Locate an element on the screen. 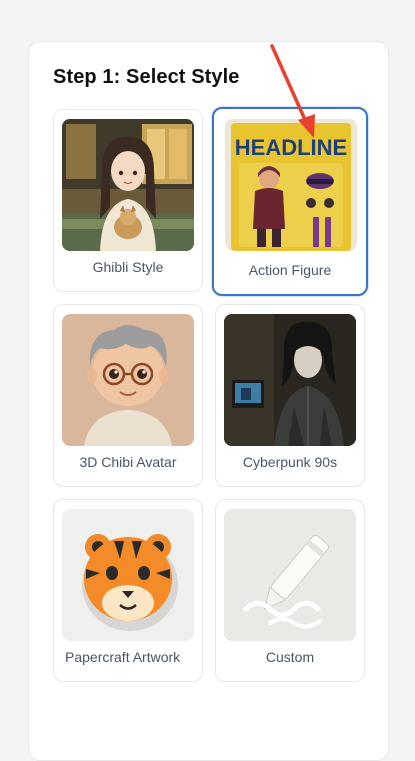 The width and height of the screenshot is (415, 761). style-label: Cyberpunk 90s is located at coordinates (290, 462).